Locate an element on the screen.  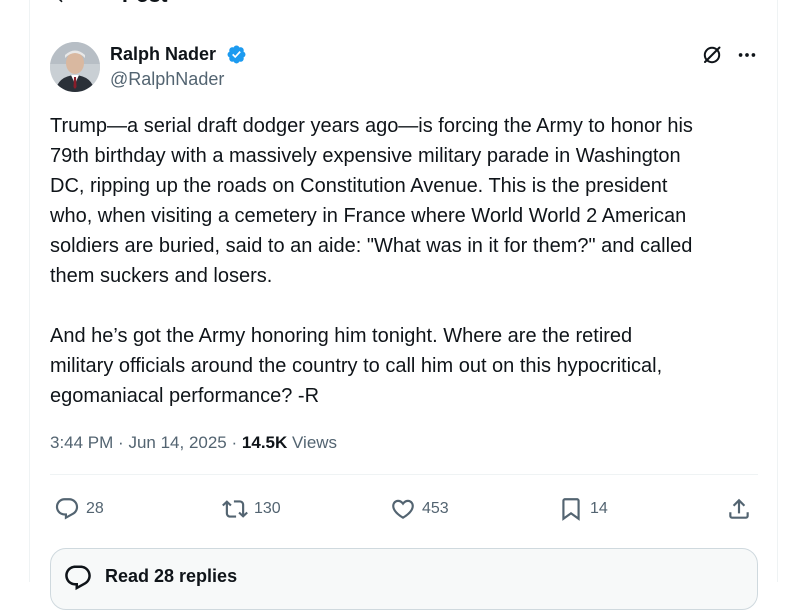
reply-count: 28 is located at coordinates (95, 508).